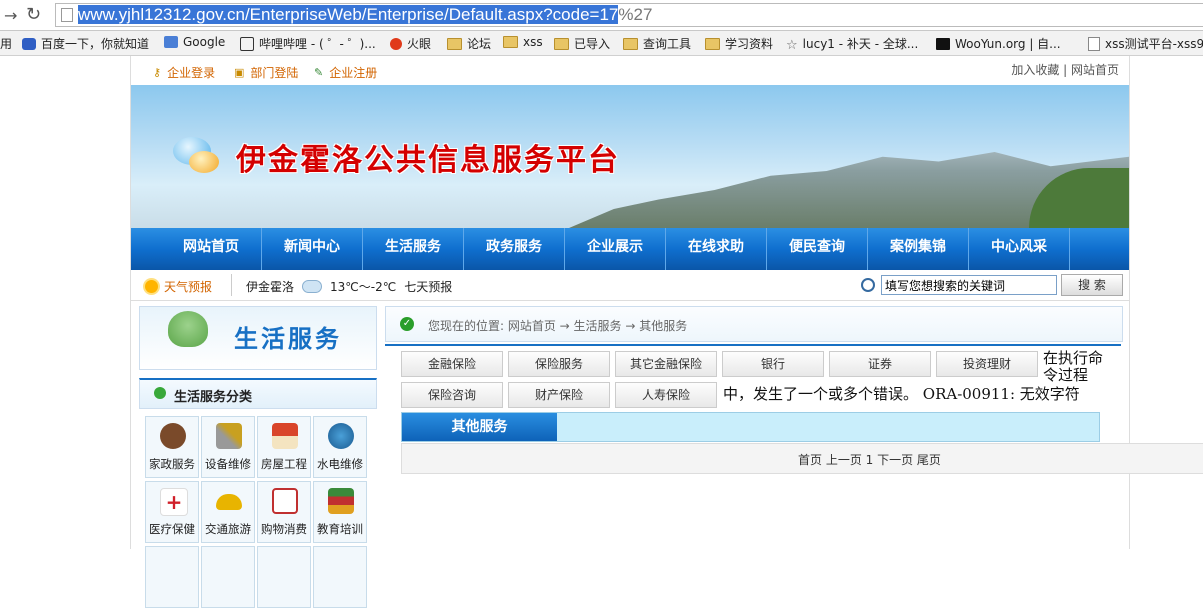  What do you see at coordinates (428, 160) in the screenshot?
I see `site-title: 伊金霍洛公共信息服务平台` at bounding box center [428, 160].